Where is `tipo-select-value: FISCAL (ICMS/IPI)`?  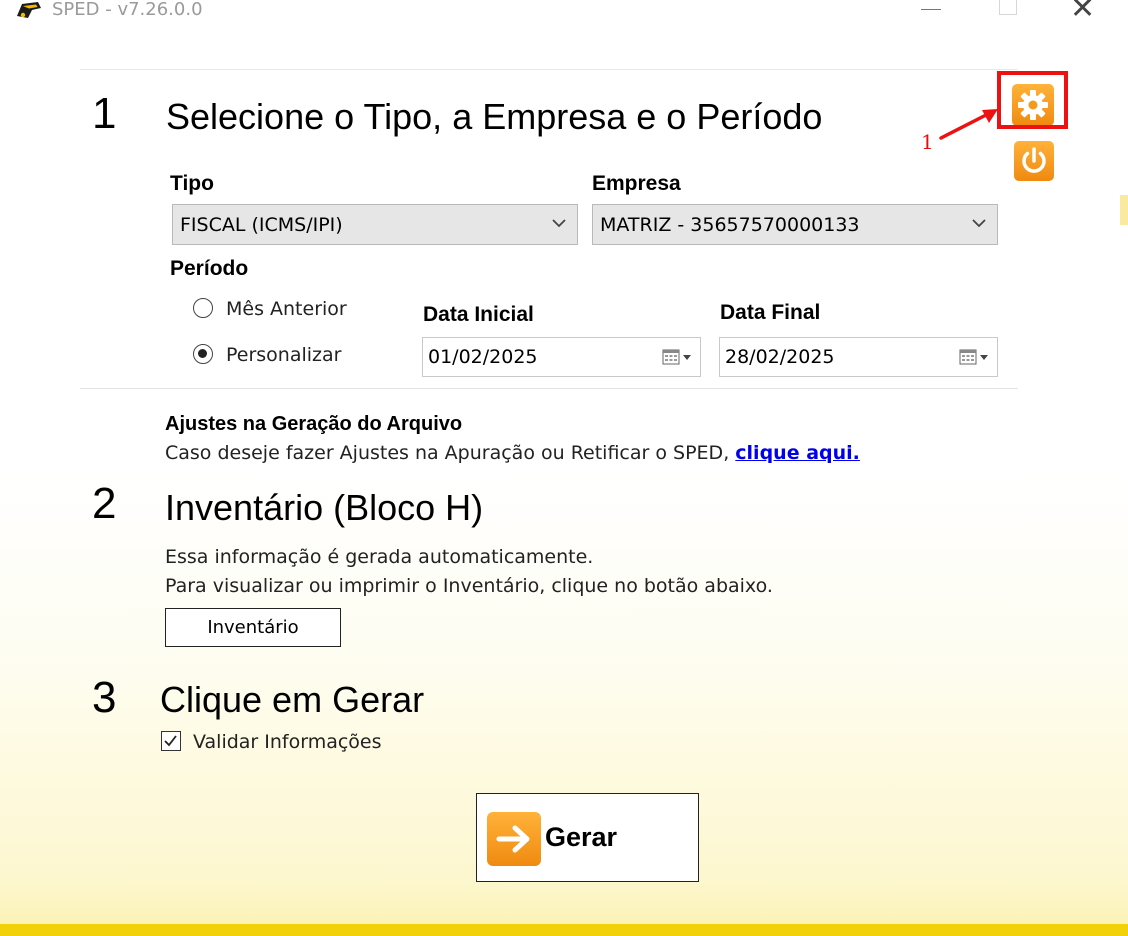
tipo-select-value: FISCAL (ICMS/IPI) is located at coordinates (261, 225).